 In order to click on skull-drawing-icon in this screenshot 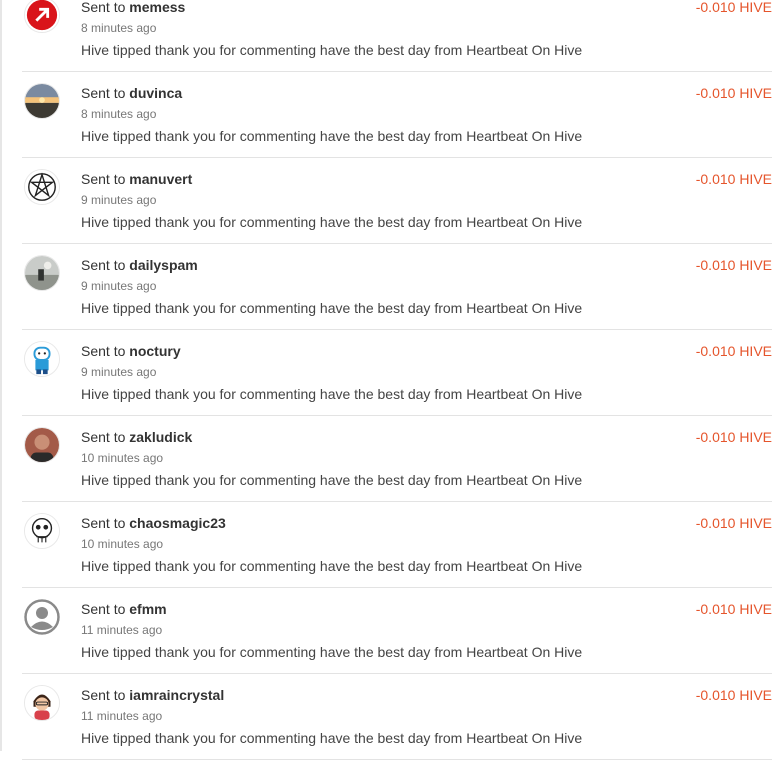, I will do `click(42, 531)`.